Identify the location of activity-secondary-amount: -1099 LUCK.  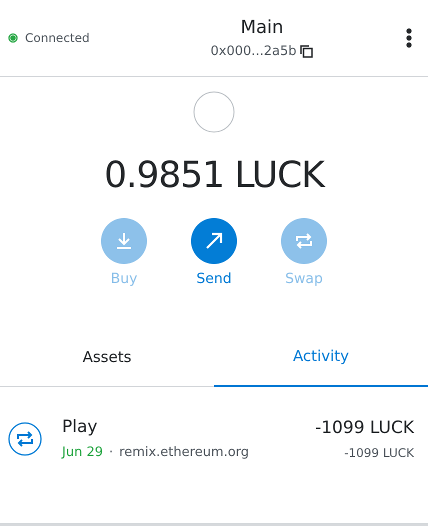
(379, 453).